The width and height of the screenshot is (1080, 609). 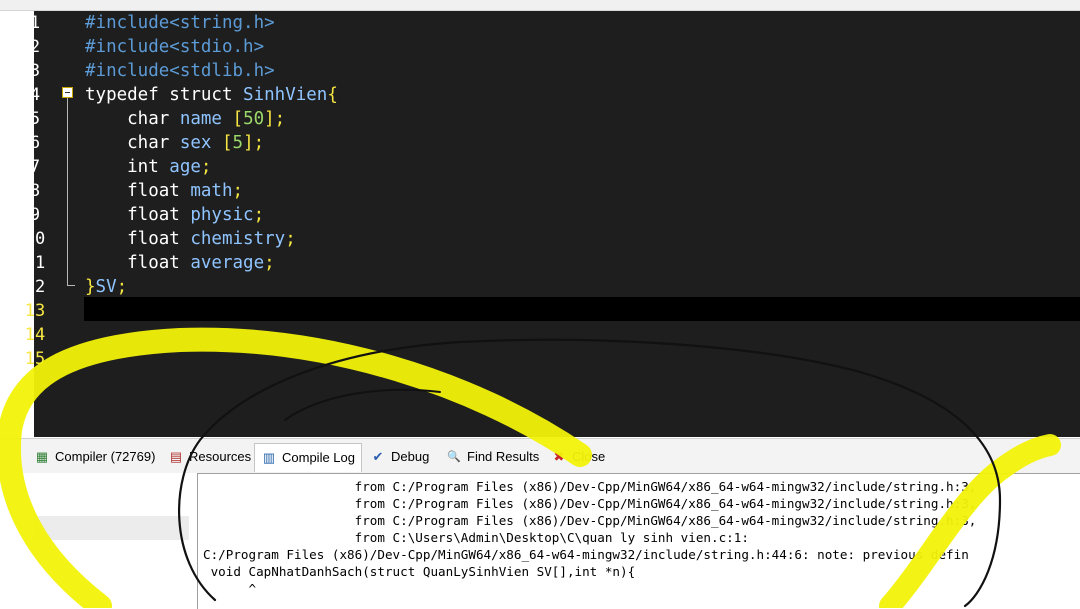 What do you see at coordinates (111, 528) in the screenshot?
I see `left-panel-field` at bounding box center [111, 528].